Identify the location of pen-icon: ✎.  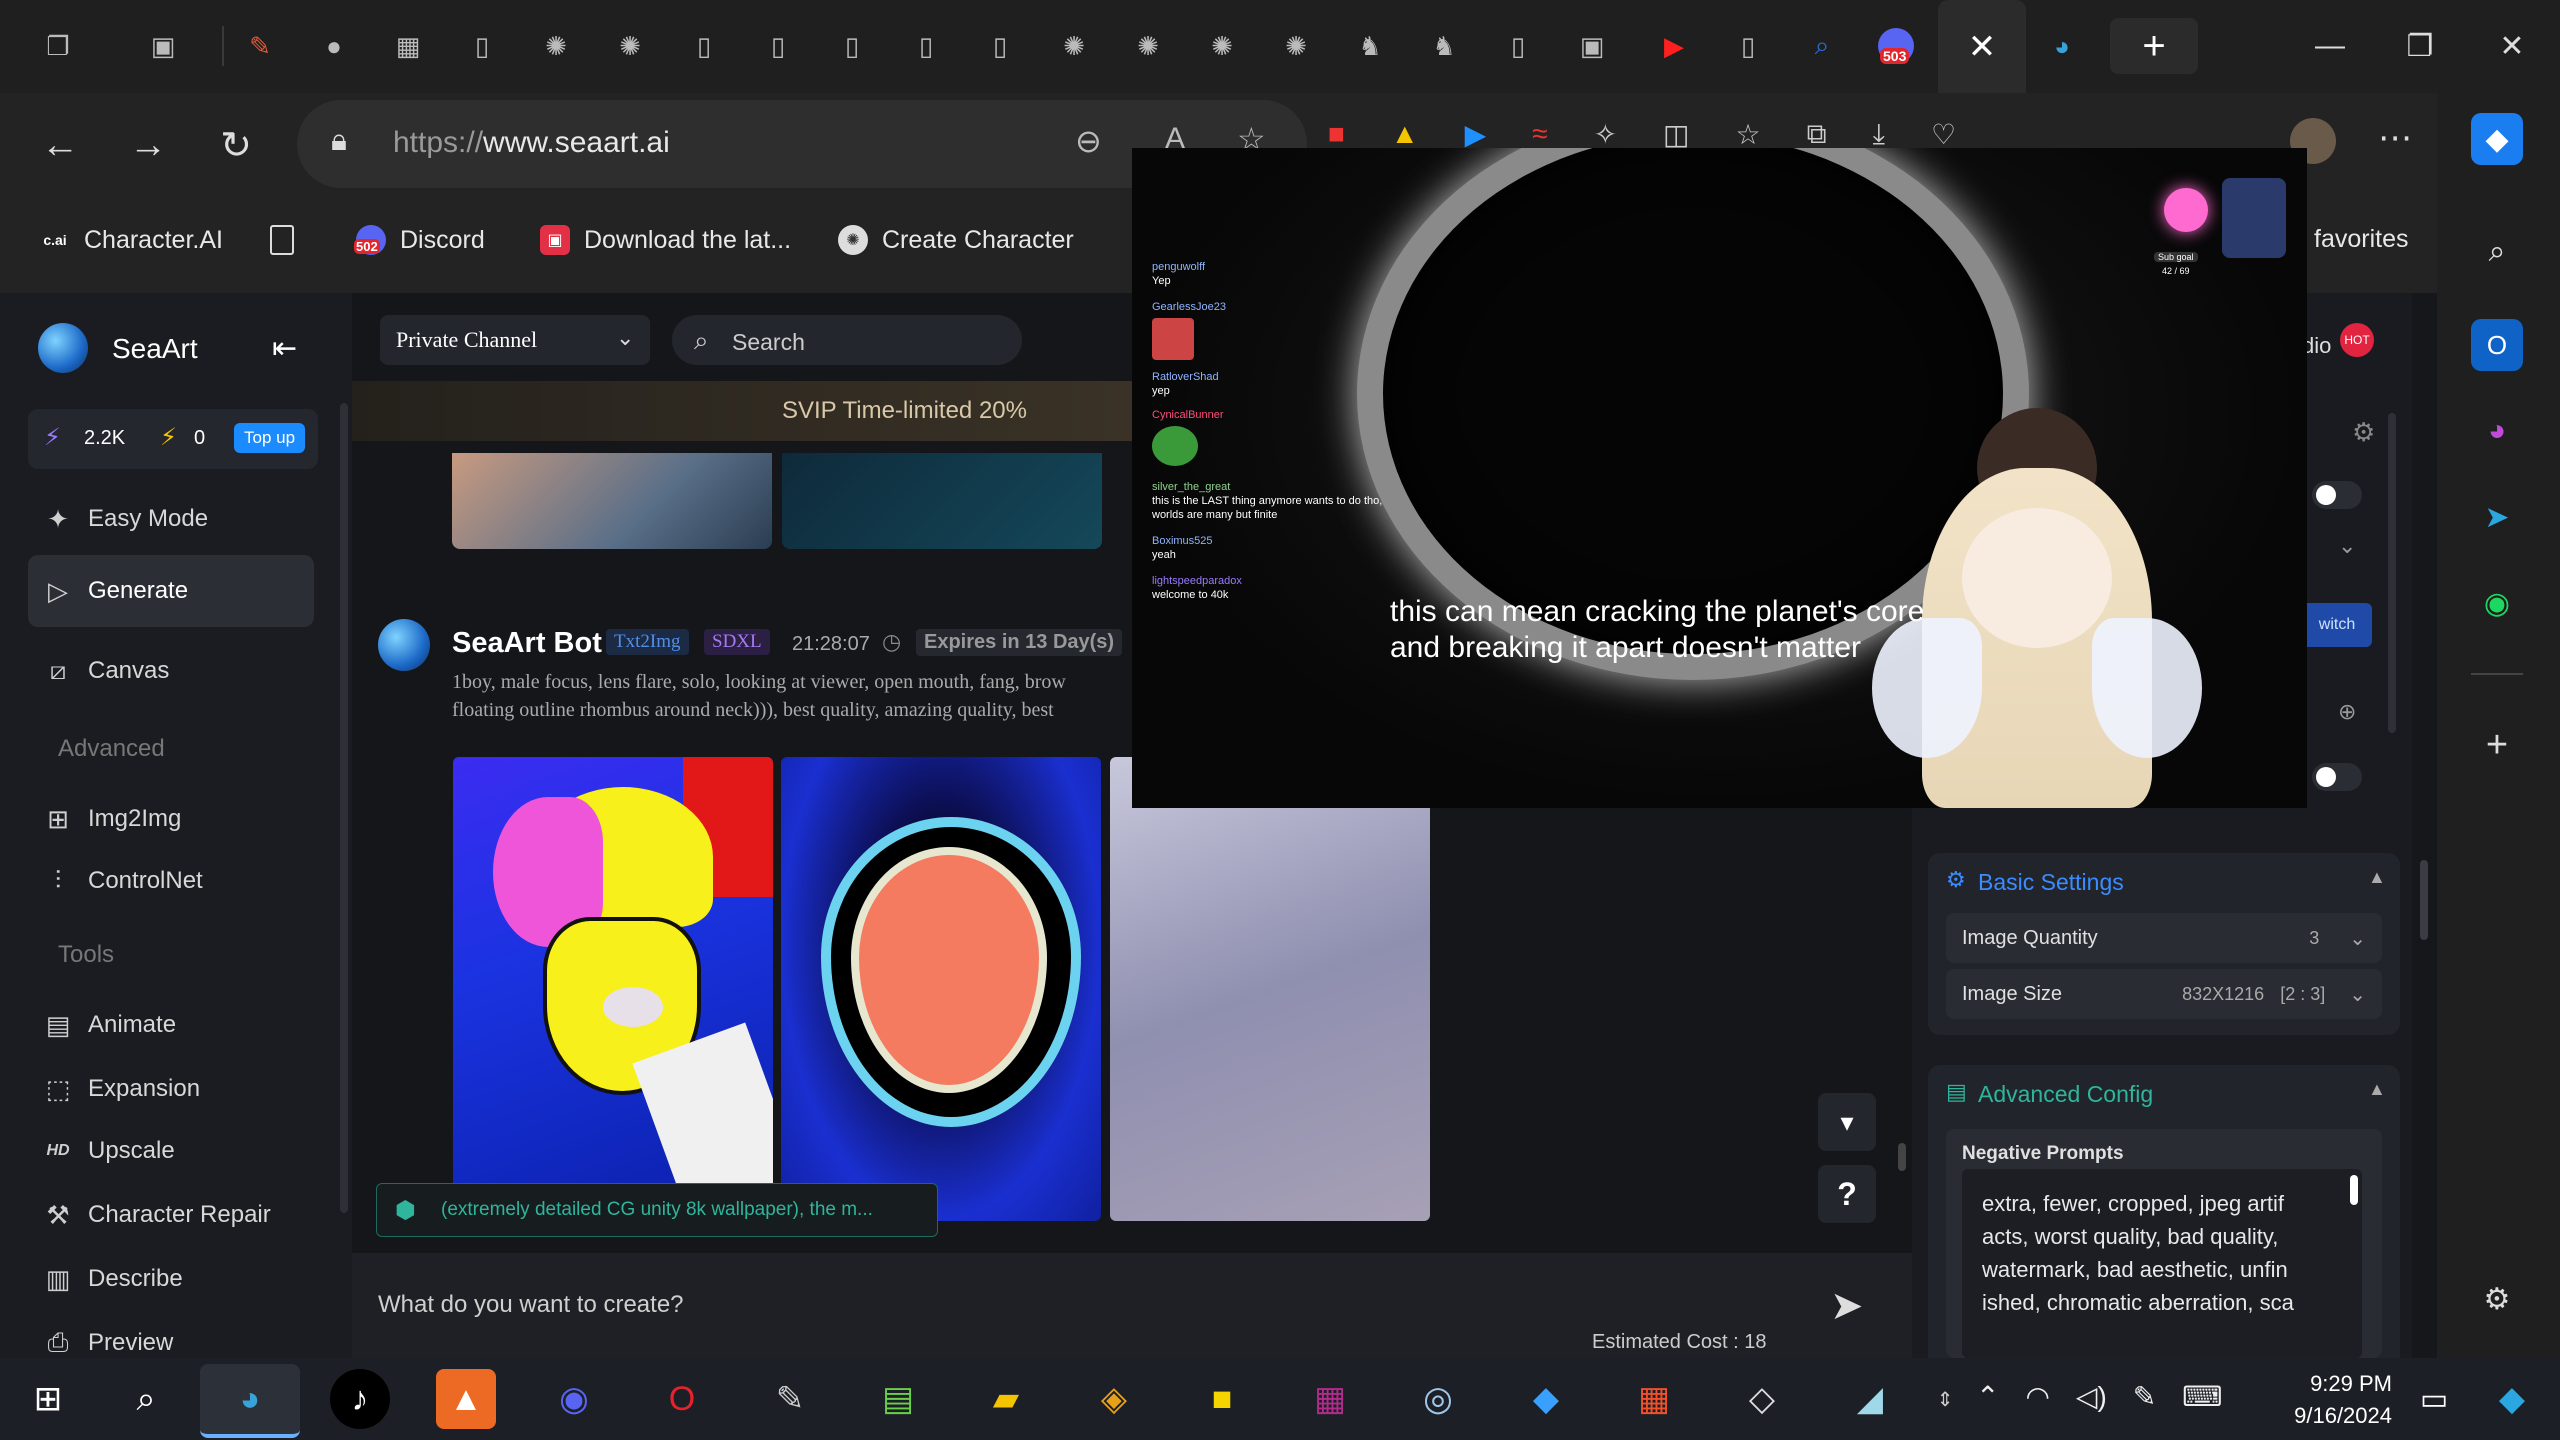
(2144, 1396).